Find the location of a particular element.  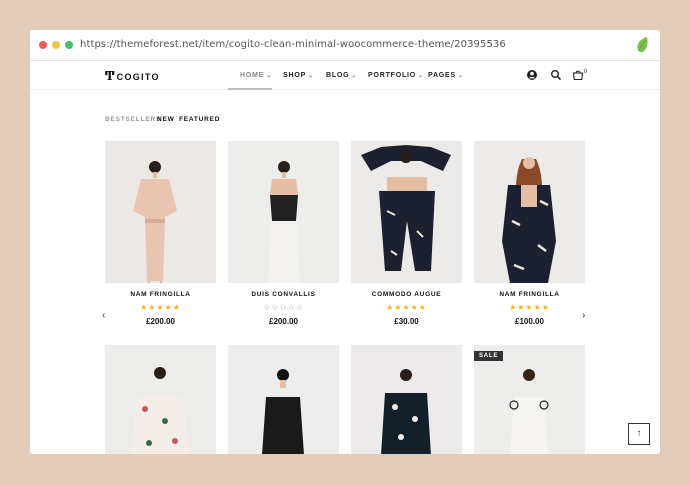

tab-featured: FEATURED is located at coordinates (199, 119).